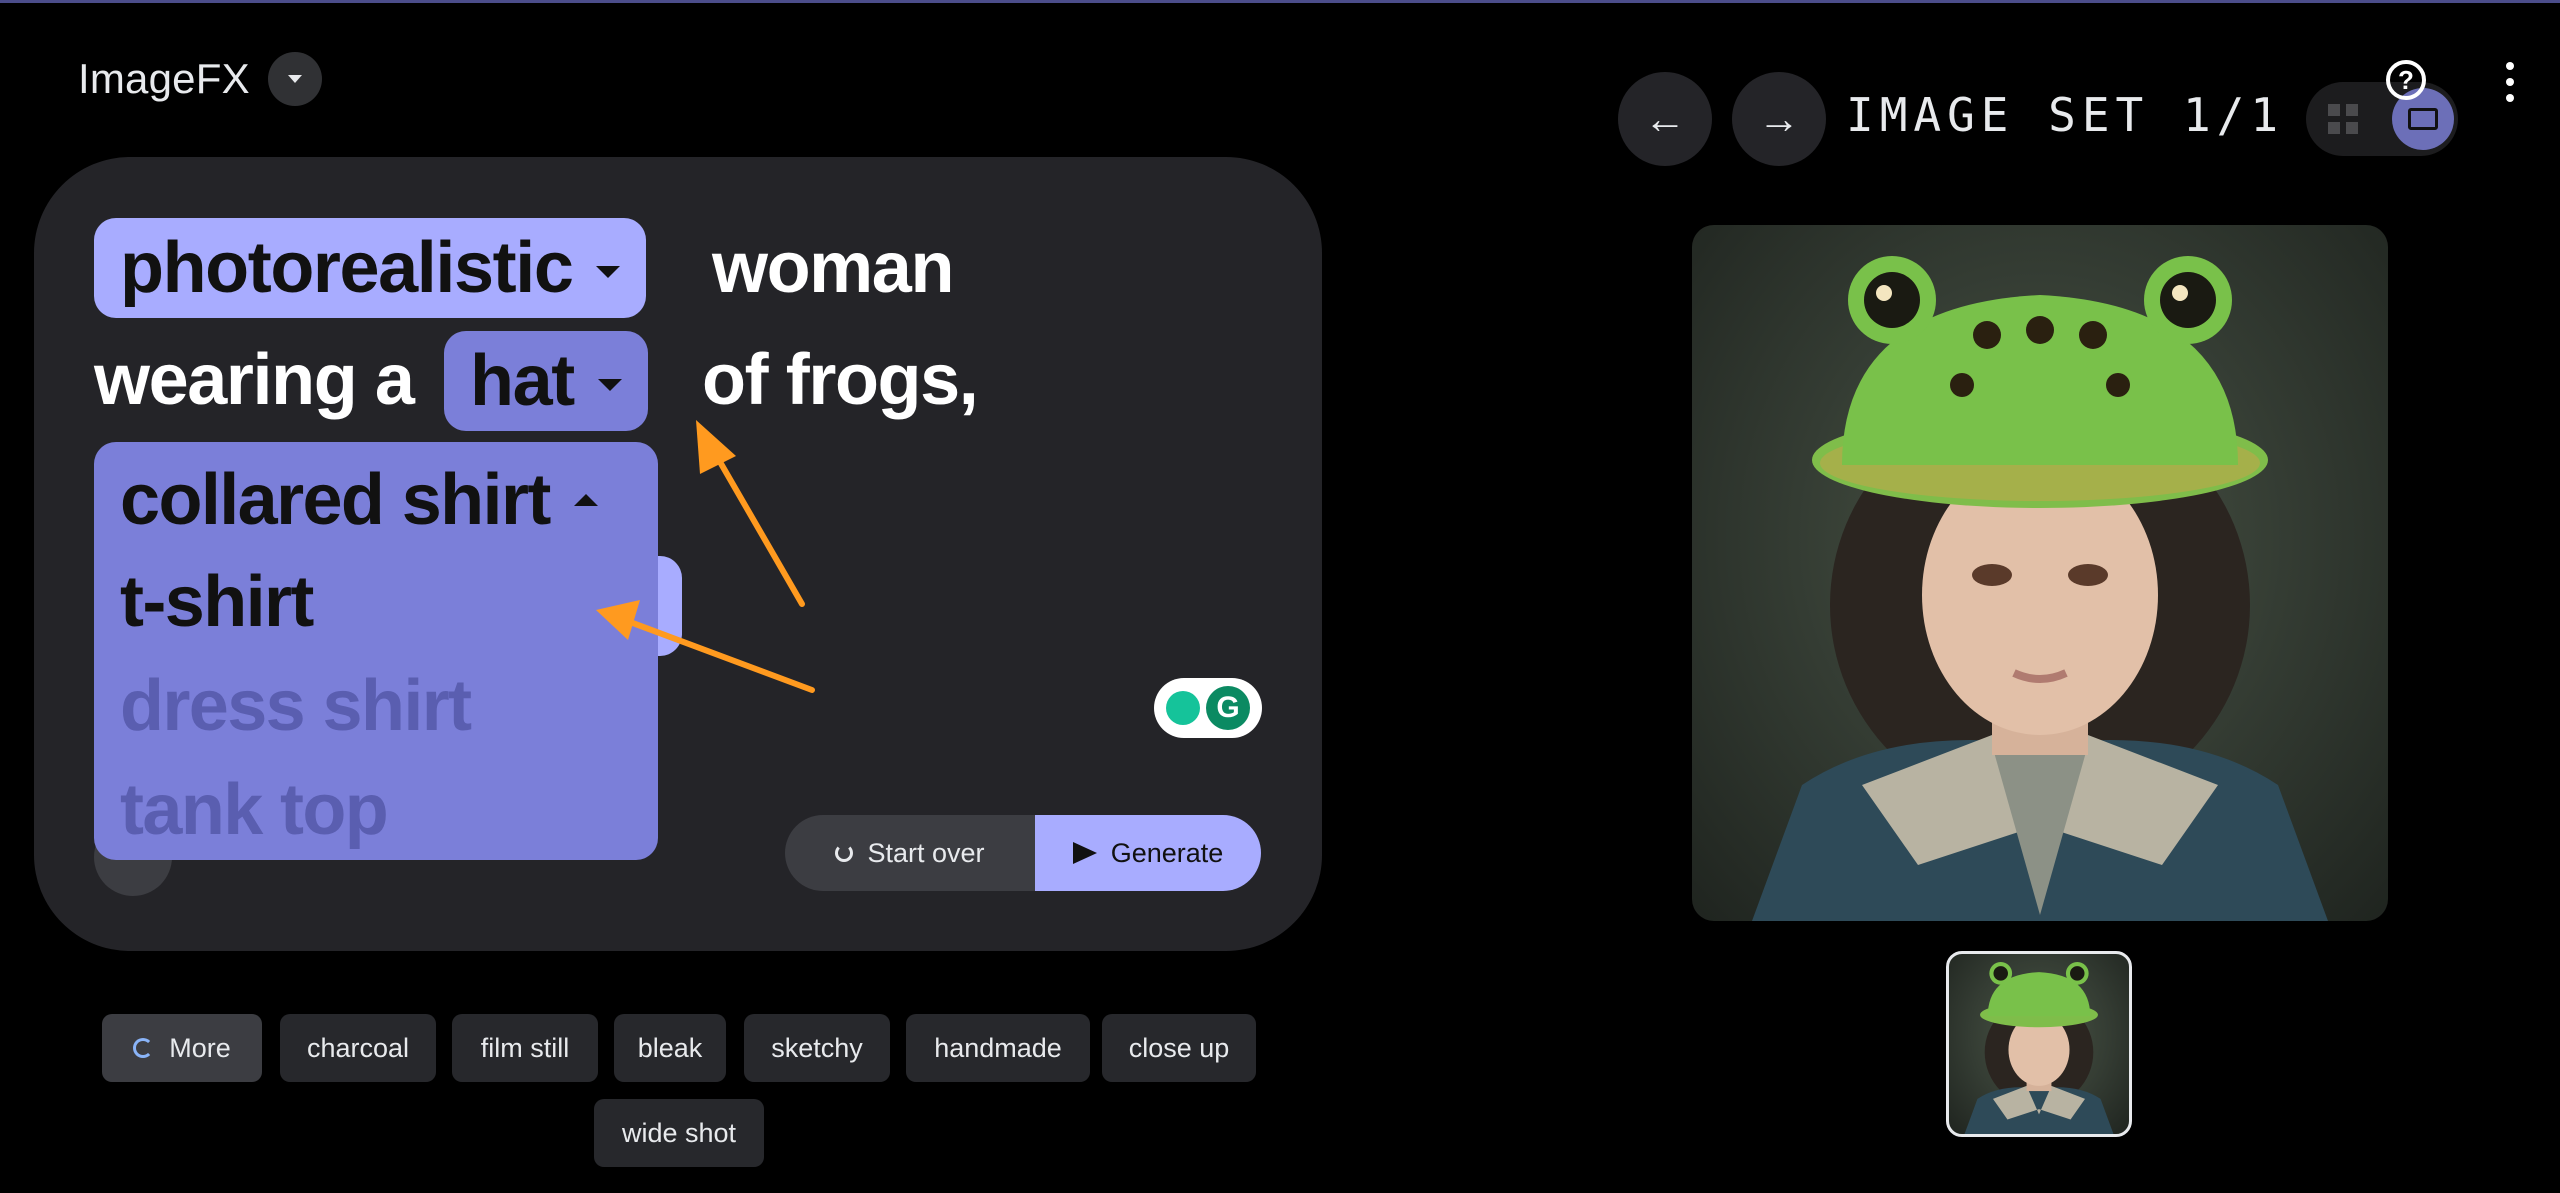 This screenshot has height=1193, width=2560. I want to click on generate-button: Generate, so click(1148, 853).